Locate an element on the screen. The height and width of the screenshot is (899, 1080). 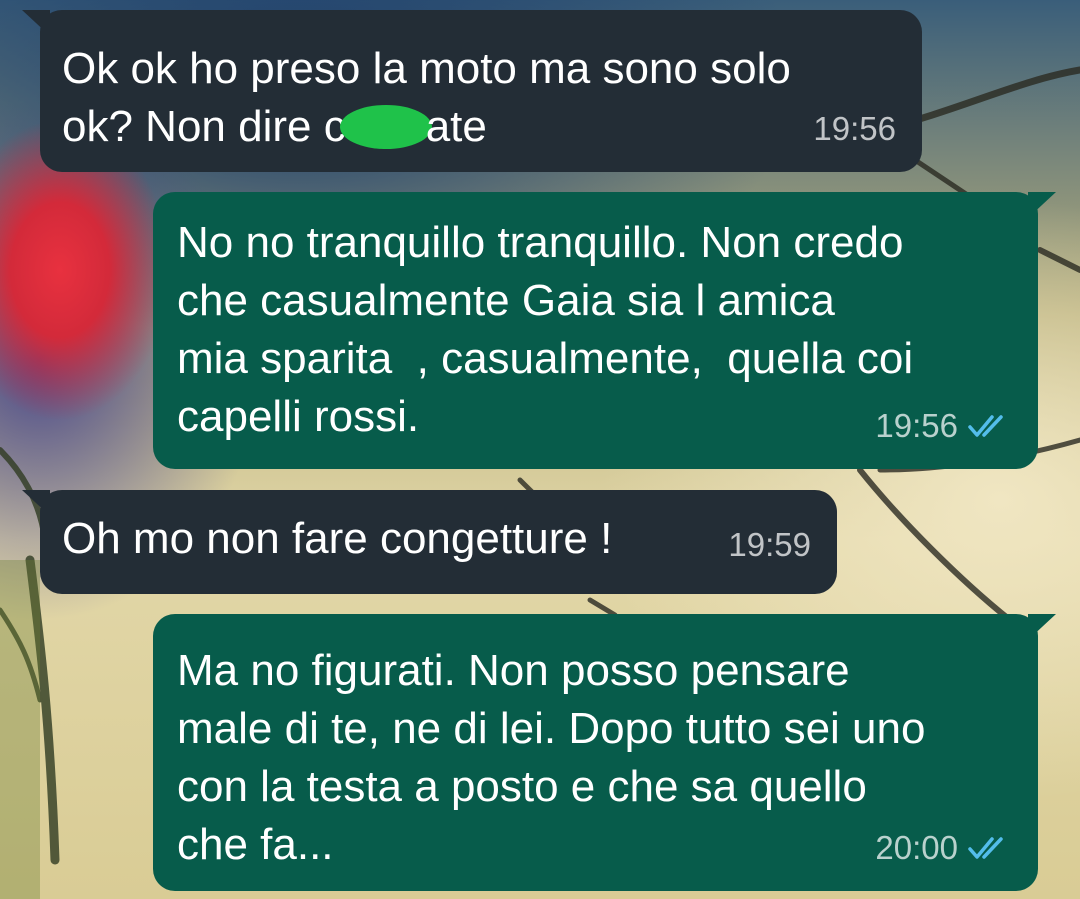
message-meta: 19:59 is located at coordinates (769, 545).